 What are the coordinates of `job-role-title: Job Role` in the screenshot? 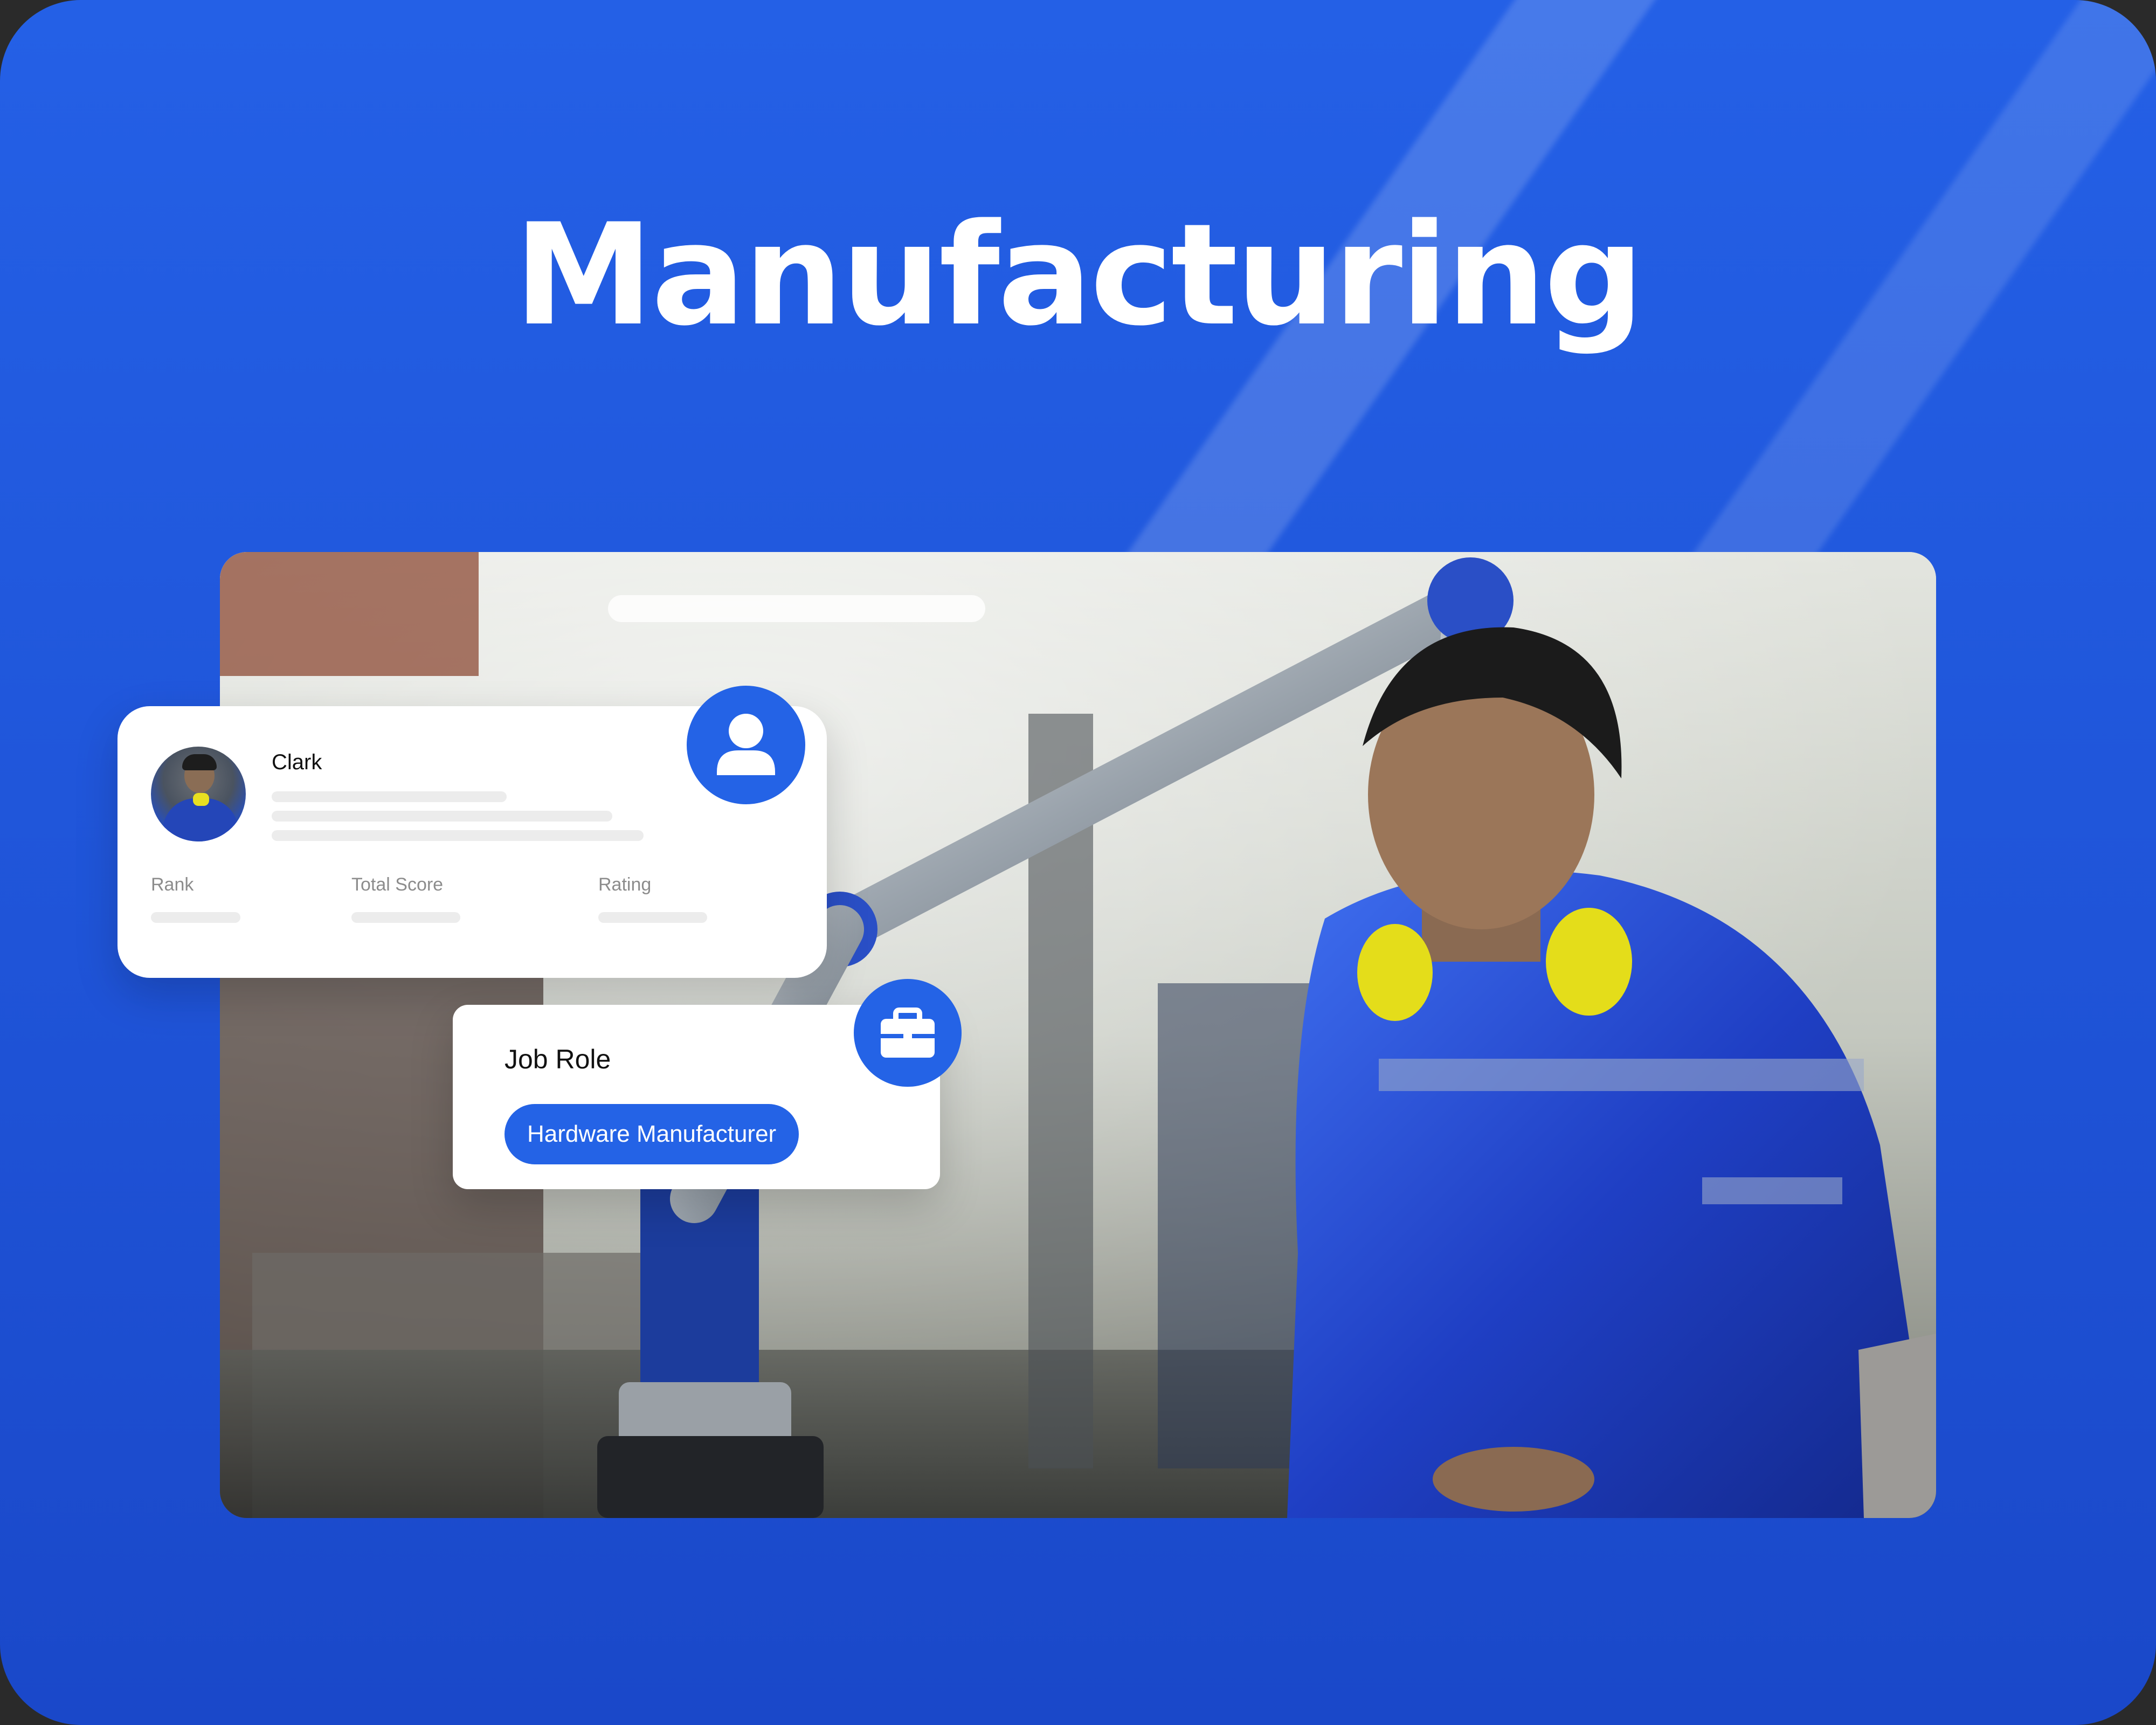 It's located at (558, 1059).